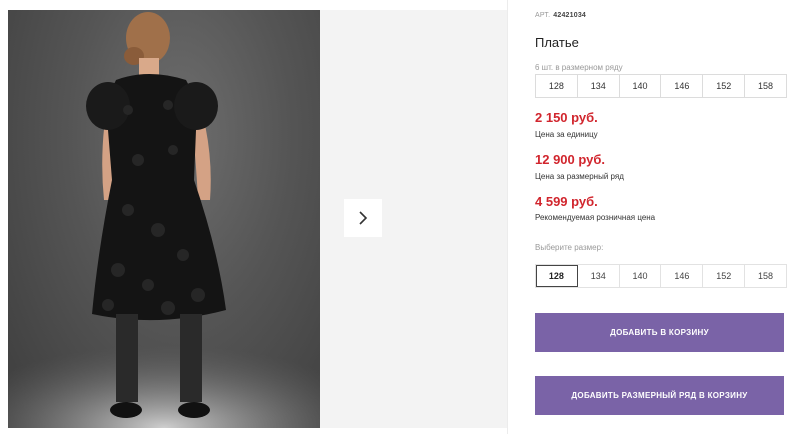 The width and height of the screenshot is (800, 434). Describe the element at coordinates (766, 86) in the screenshot. I see `size-row-cell: 158` at that location.